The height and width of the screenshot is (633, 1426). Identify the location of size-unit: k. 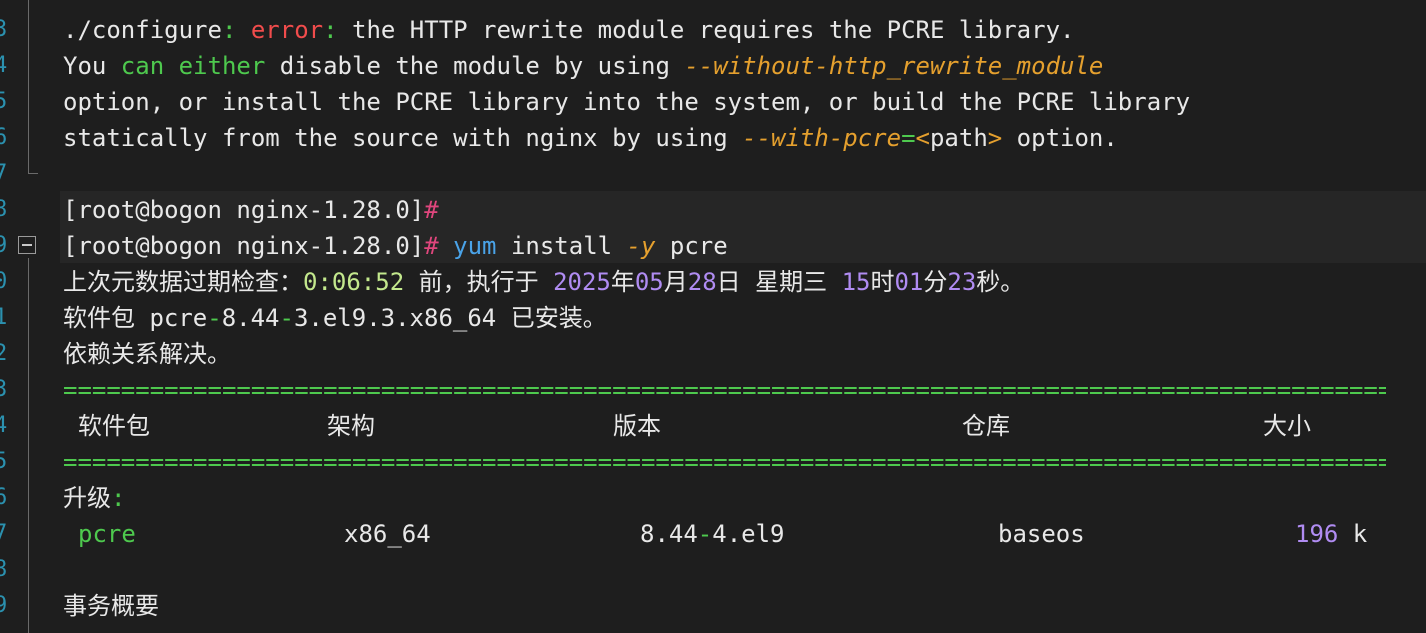
(1353, 534).